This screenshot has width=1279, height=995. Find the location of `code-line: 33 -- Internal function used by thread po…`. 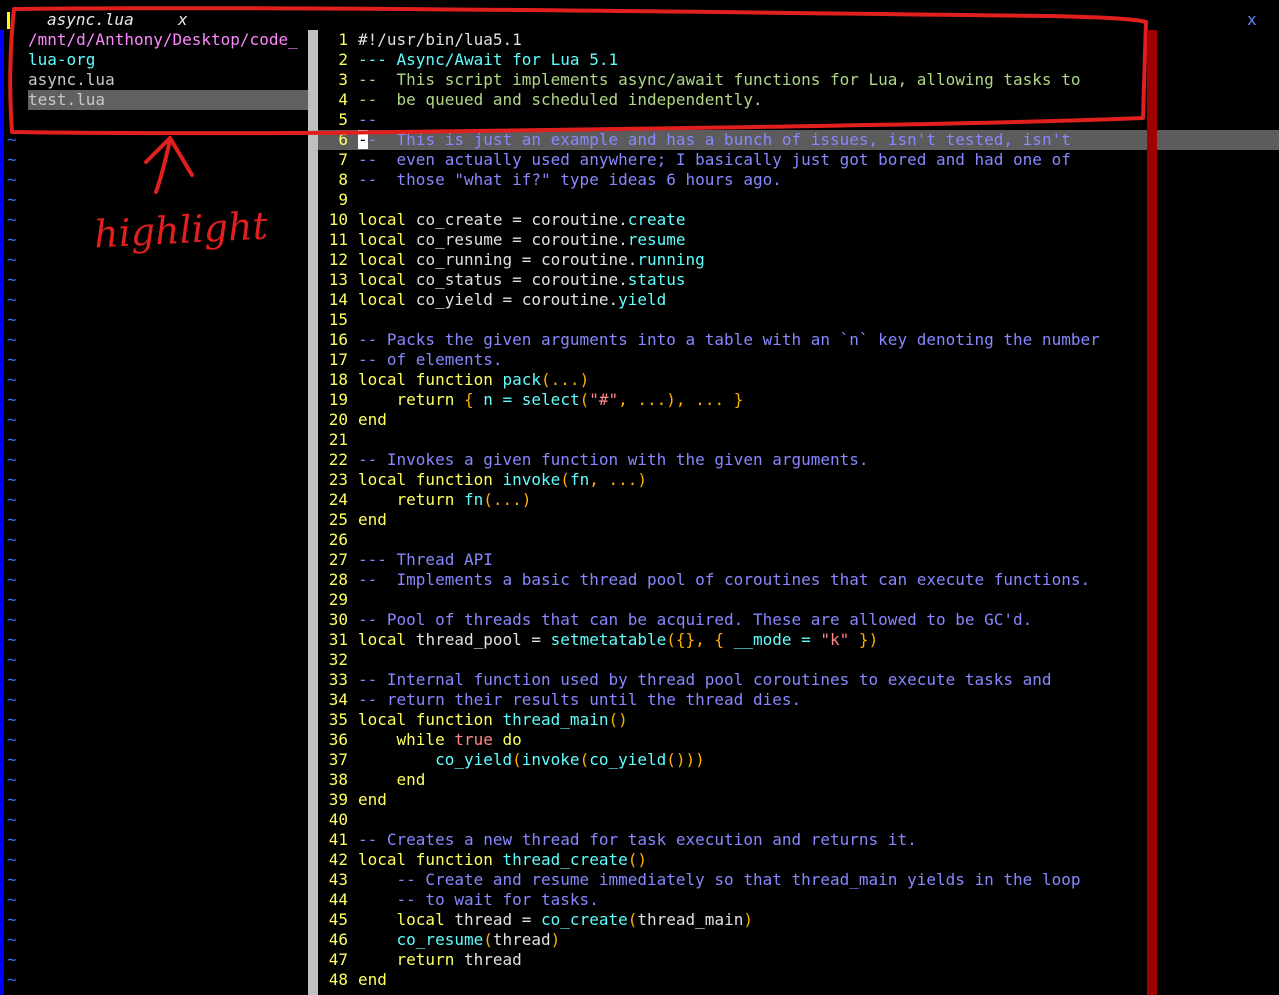

code-line: 33 -- Internal function used by thread po… is located at coordinates (798, 680).